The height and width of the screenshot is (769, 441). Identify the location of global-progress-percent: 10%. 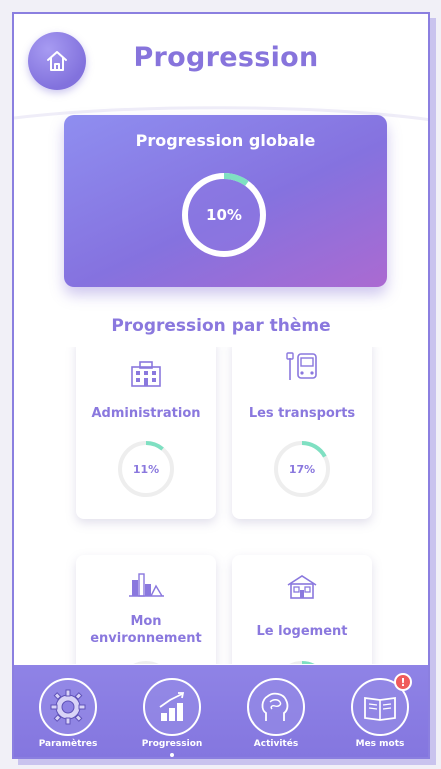
(224, 215).